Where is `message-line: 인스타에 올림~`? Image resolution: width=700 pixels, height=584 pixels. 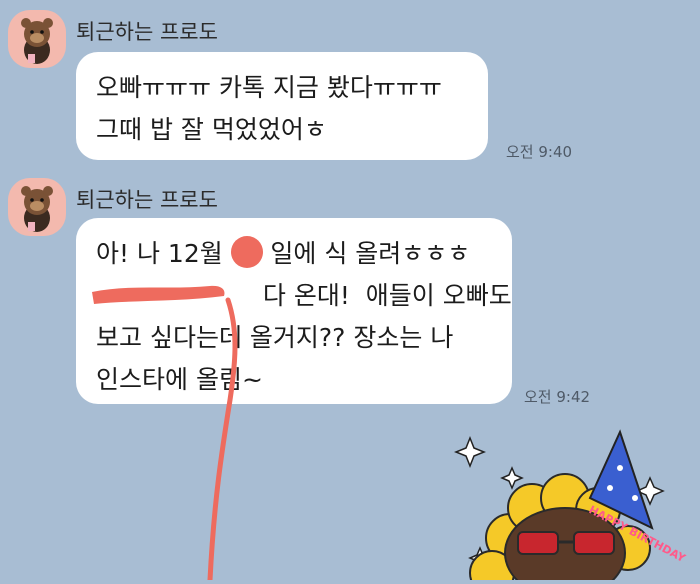 message-line: 인스타에 올림~ is located at coordinates (179, 379).